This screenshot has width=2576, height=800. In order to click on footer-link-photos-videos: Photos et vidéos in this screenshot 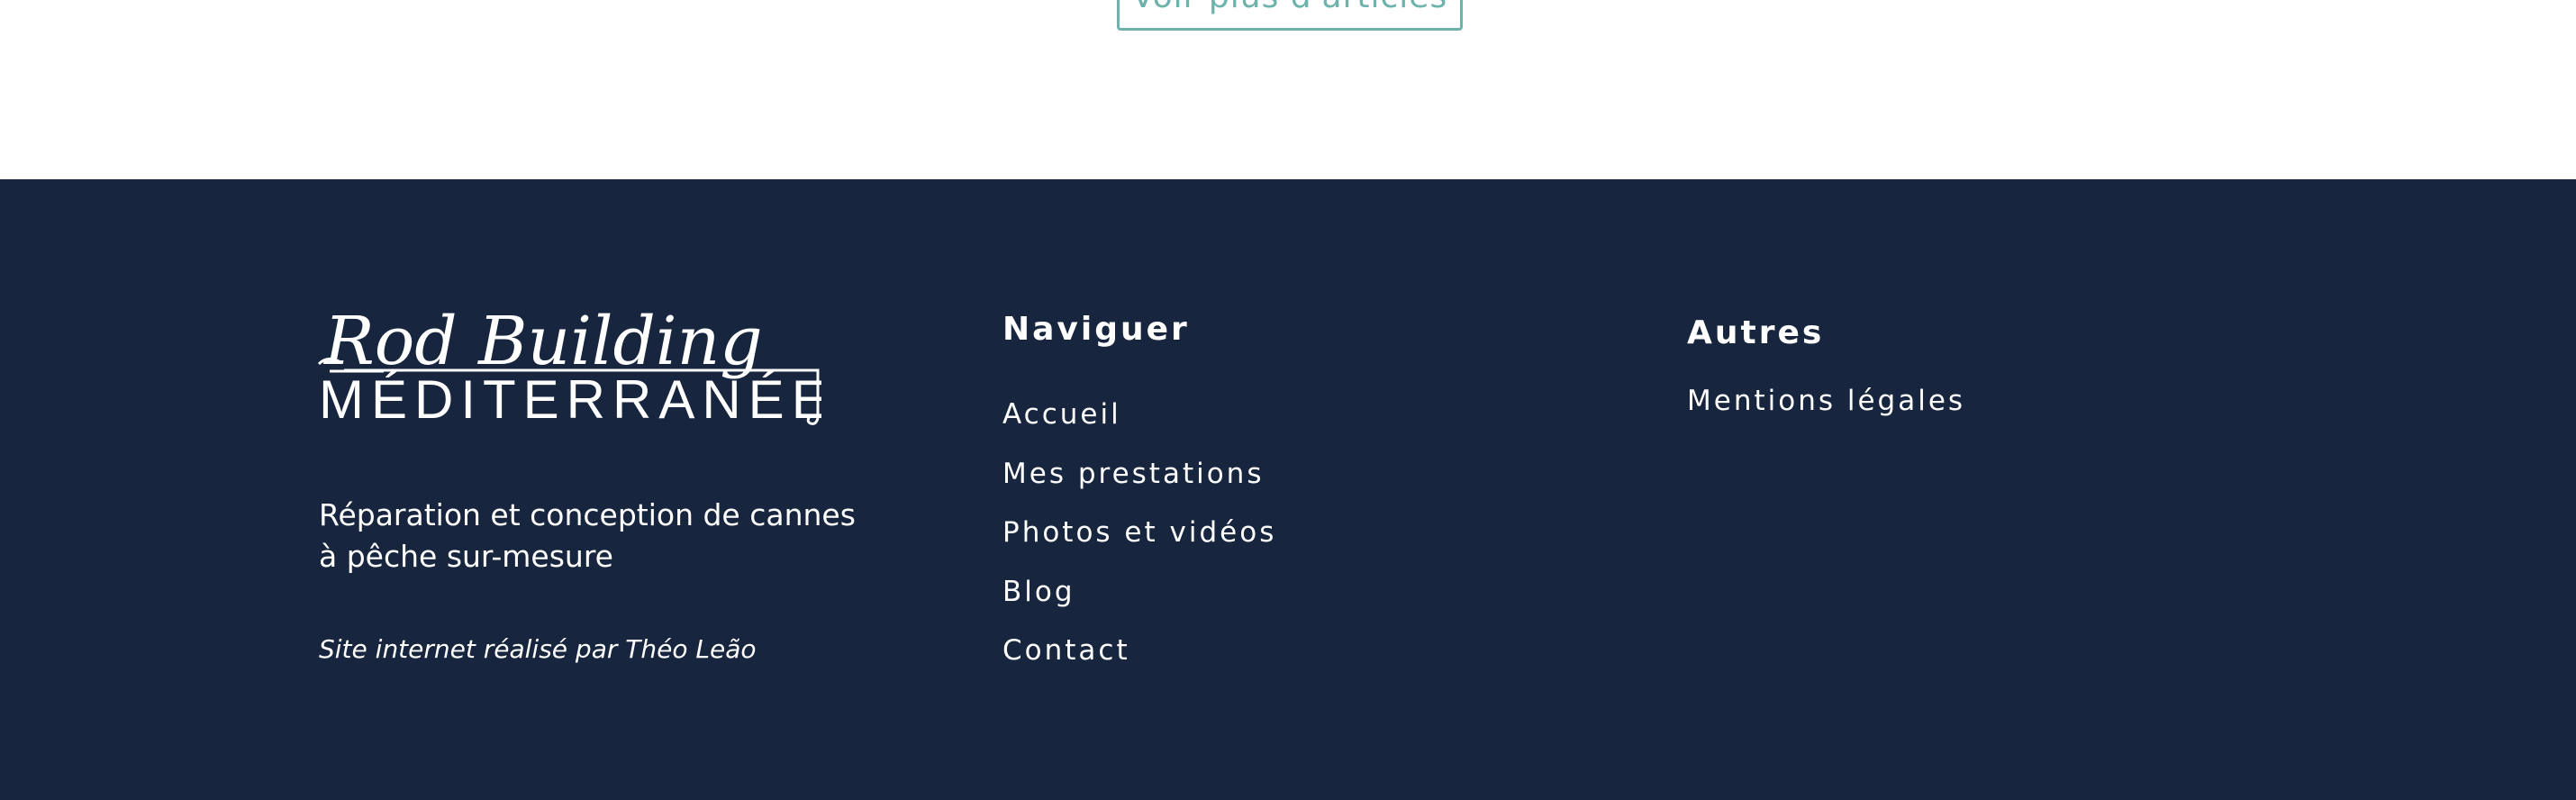, I will do `click(1139, 546)`.